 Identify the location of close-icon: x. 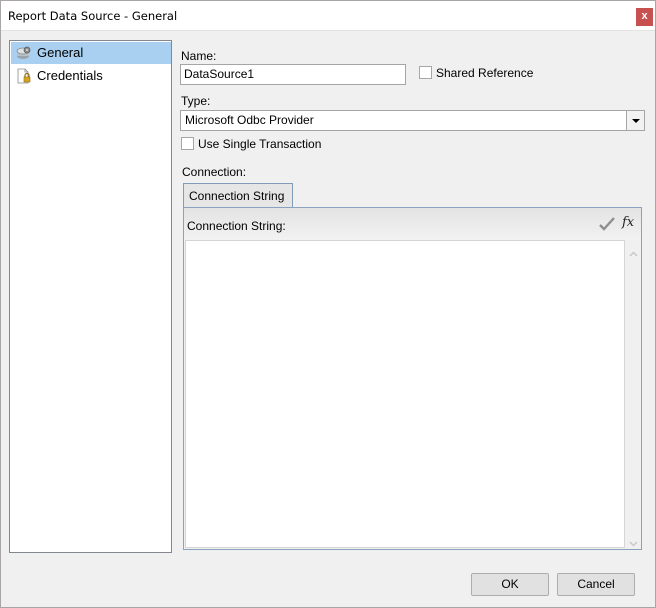
(644, 16).